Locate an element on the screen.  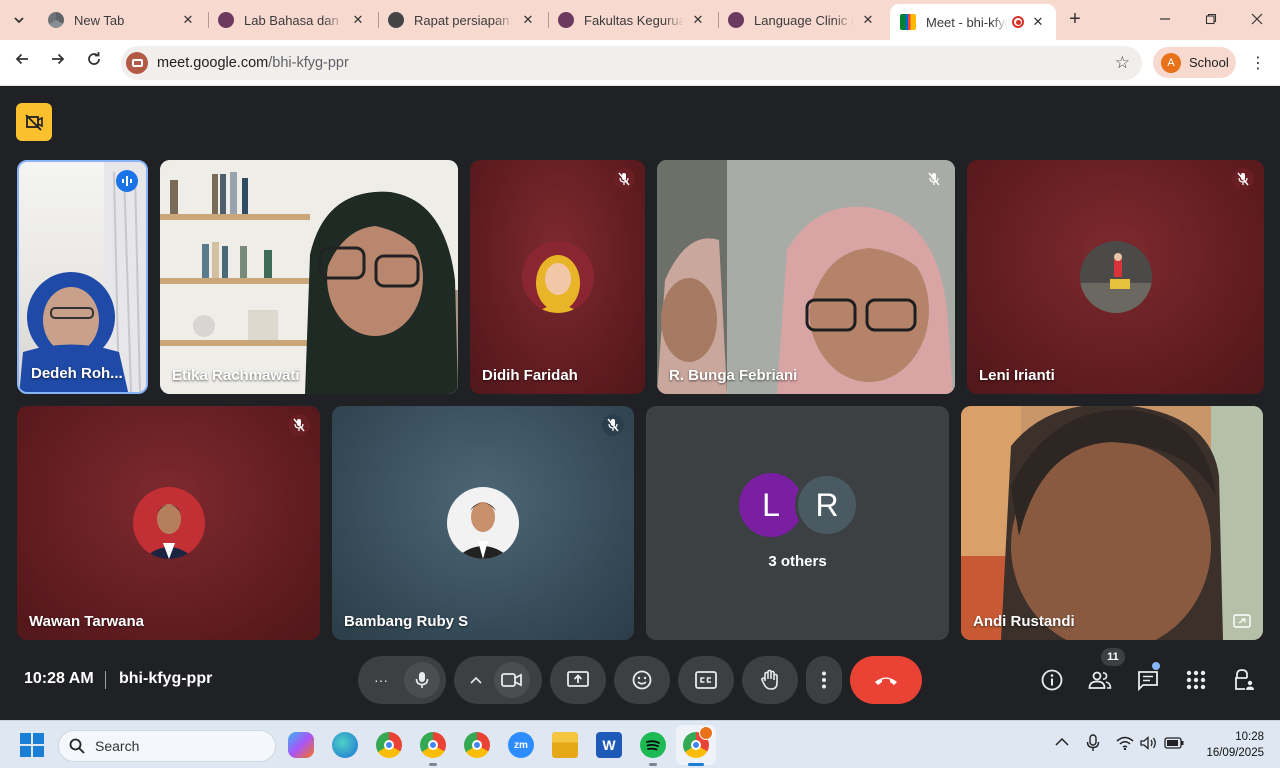
url-path: /bhi-kfyg-ppr is located at coordinates (308, 63).